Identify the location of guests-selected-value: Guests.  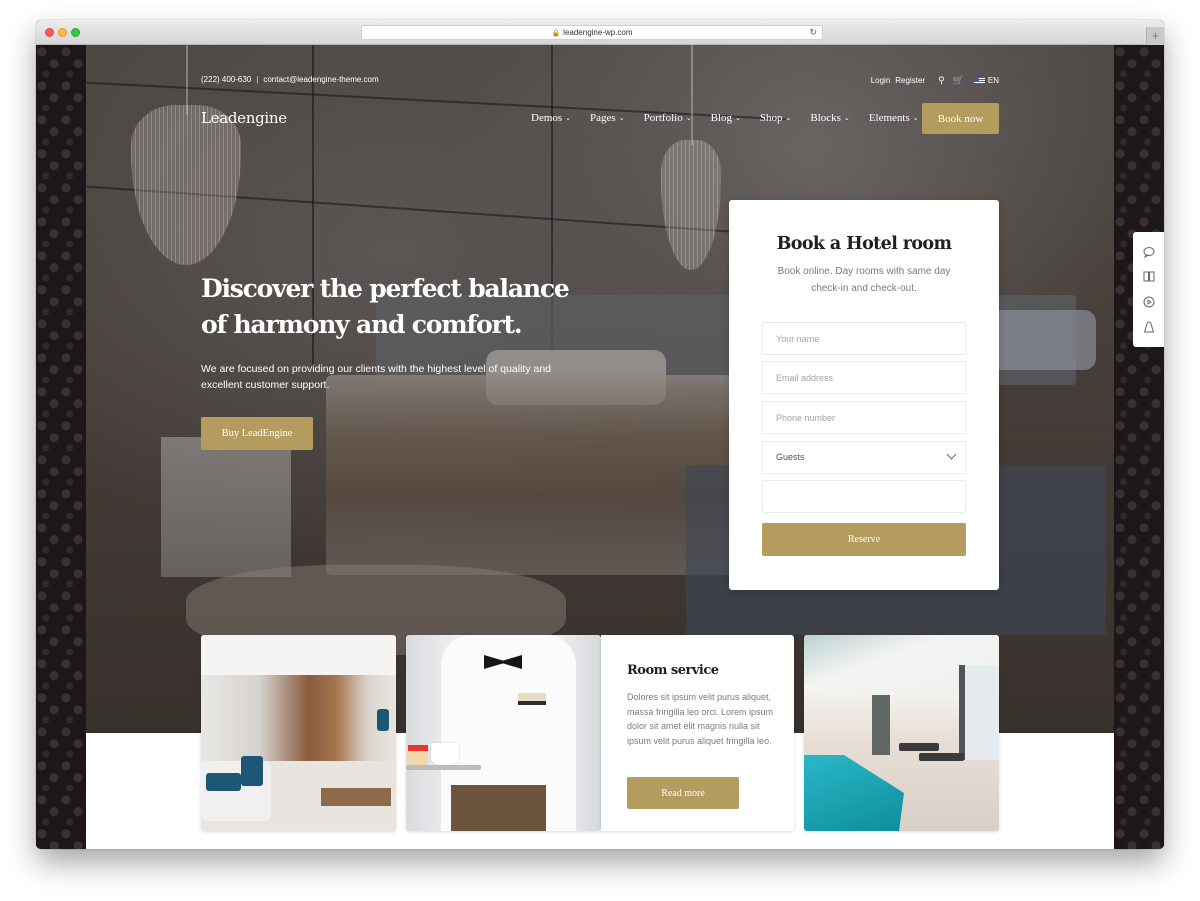
(790, 457).